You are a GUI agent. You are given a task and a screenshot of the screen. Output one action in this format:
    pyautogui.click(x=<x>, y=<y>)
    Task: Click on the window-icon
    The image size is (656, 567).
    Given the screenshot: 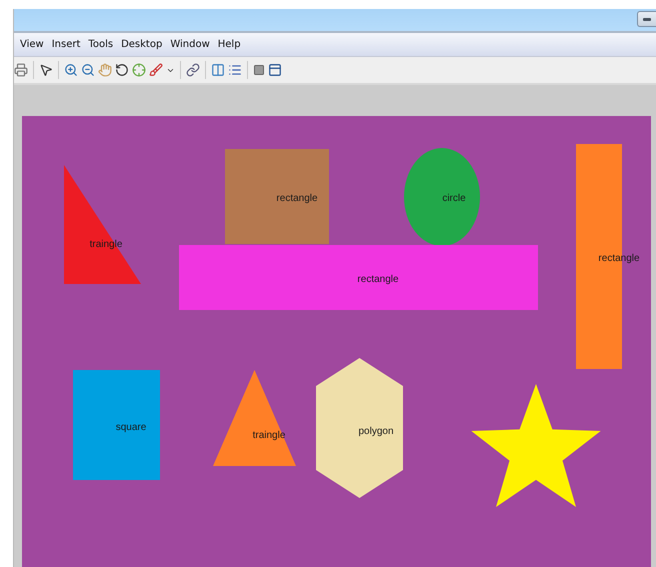 What is the action you would take?
    pyautogui.click(x=275, y=70)
    